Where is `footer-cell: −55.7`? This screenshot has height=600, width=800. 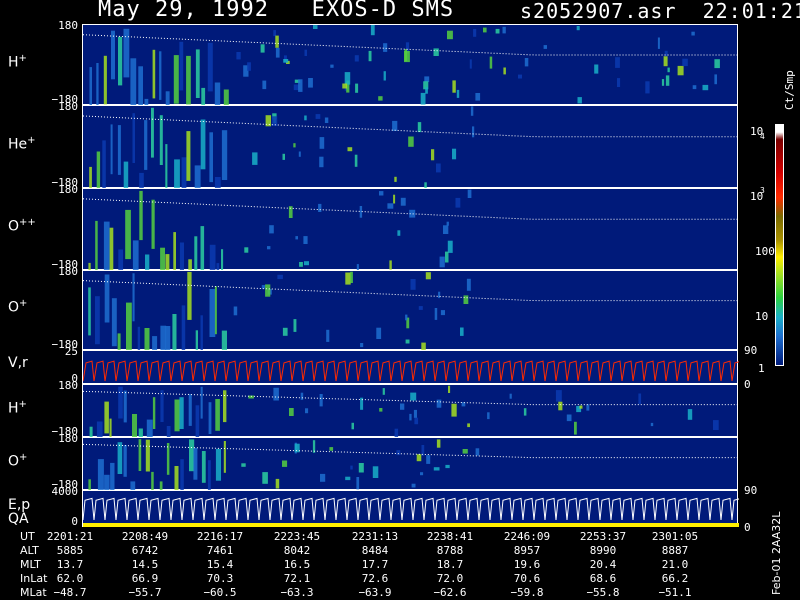
footer-cell: −55.7 is located at coordinates (145, 592).